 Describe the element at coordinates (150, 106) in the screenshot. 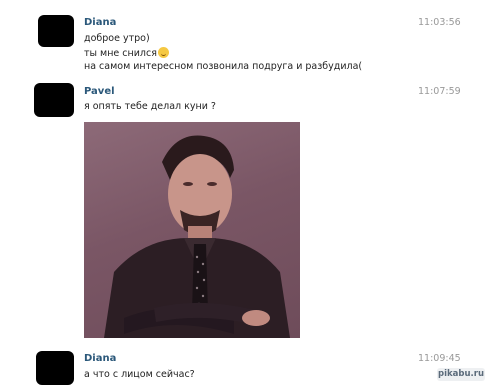

I see `message-text: я опять тебе делал куни ?` at that location.